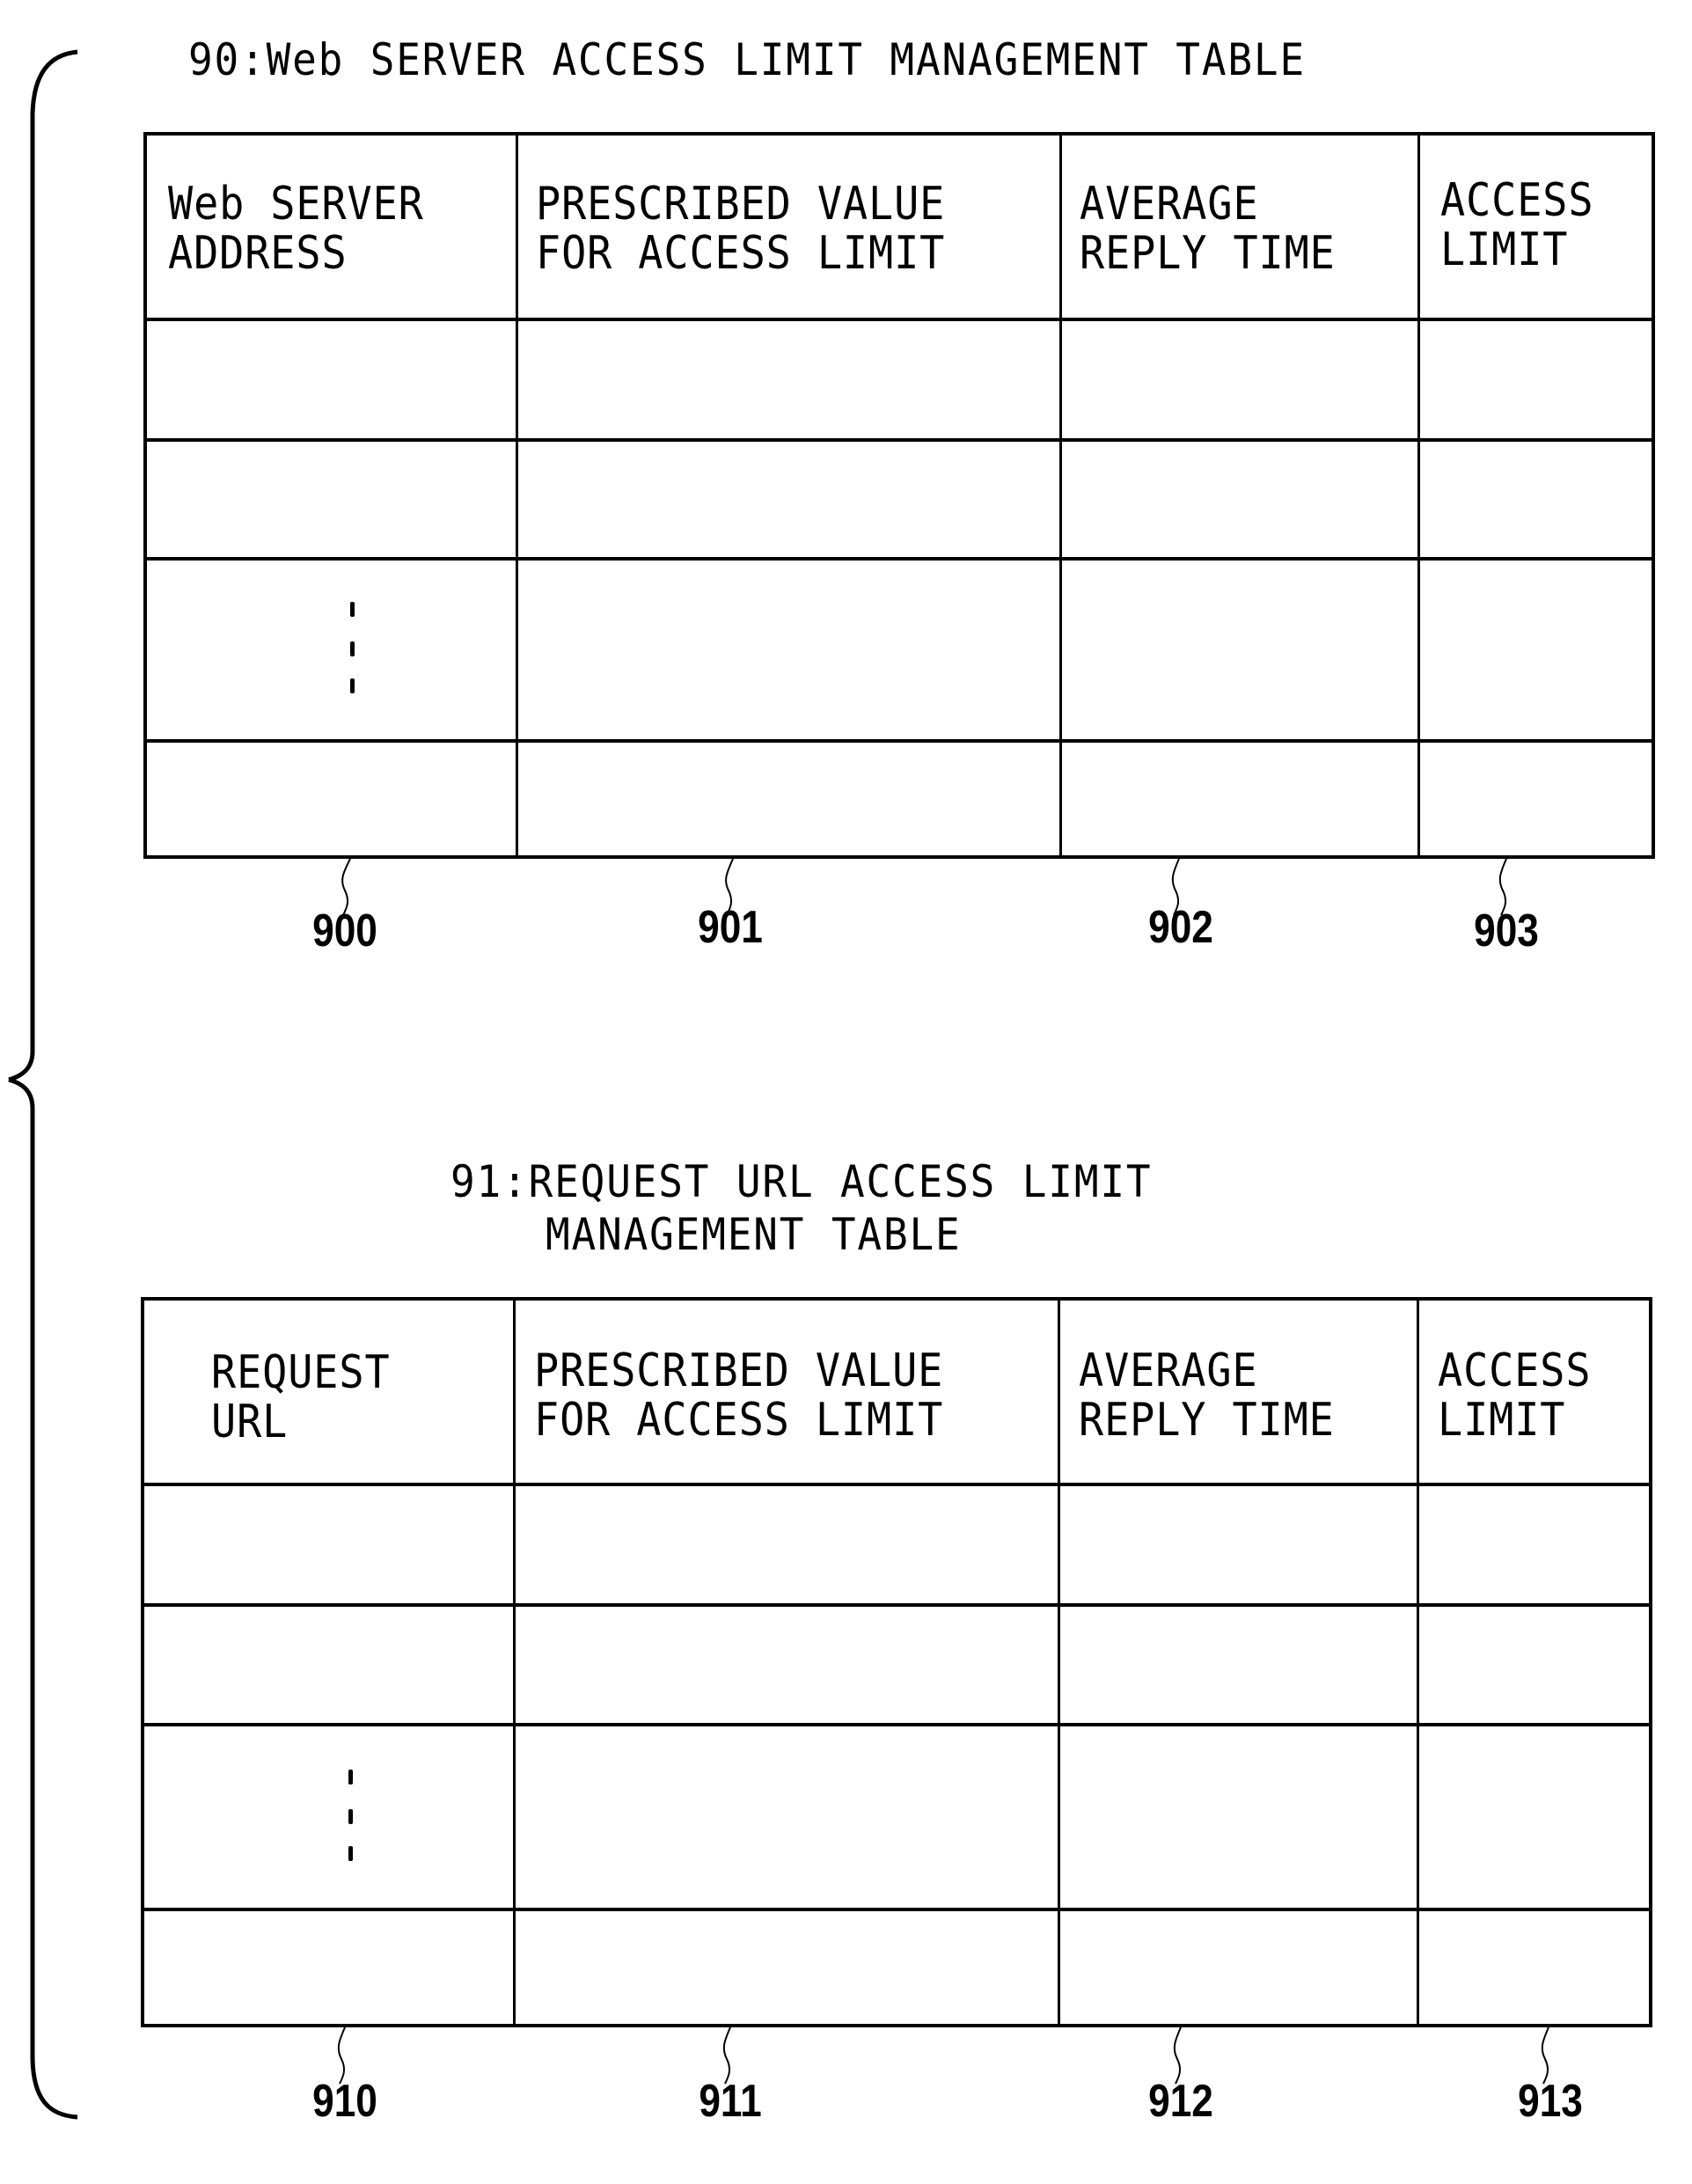 The image size is (1692, 2184). I want to click on table-91-leader-lines, so click(943, 2055).